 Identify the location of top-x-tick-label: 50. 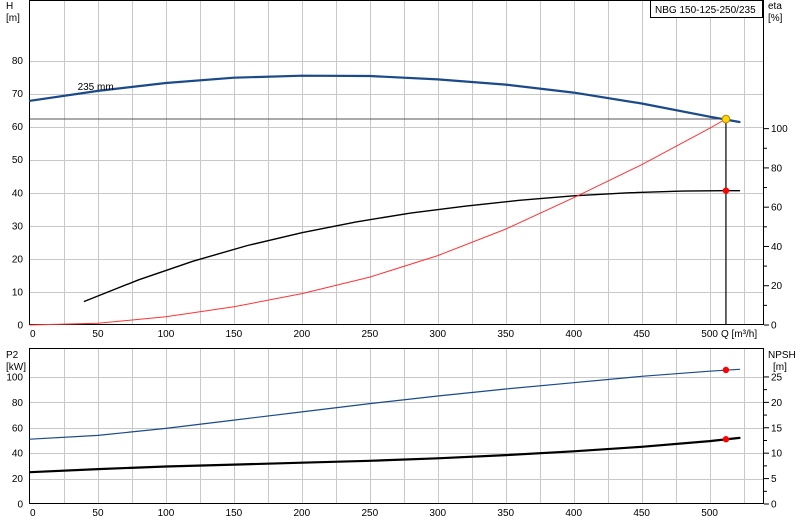
(98, 334).